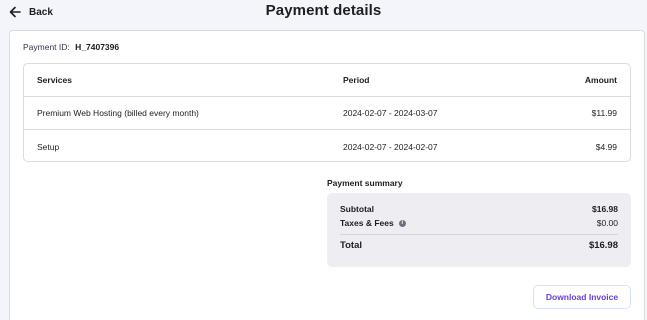 Image resolution: width=647 pixels, height=320 pixels. What do you see at coordinates (327, 80) in the screenshot?
I see `table-header: Services Period Amount` at bounding box center [327, 80].